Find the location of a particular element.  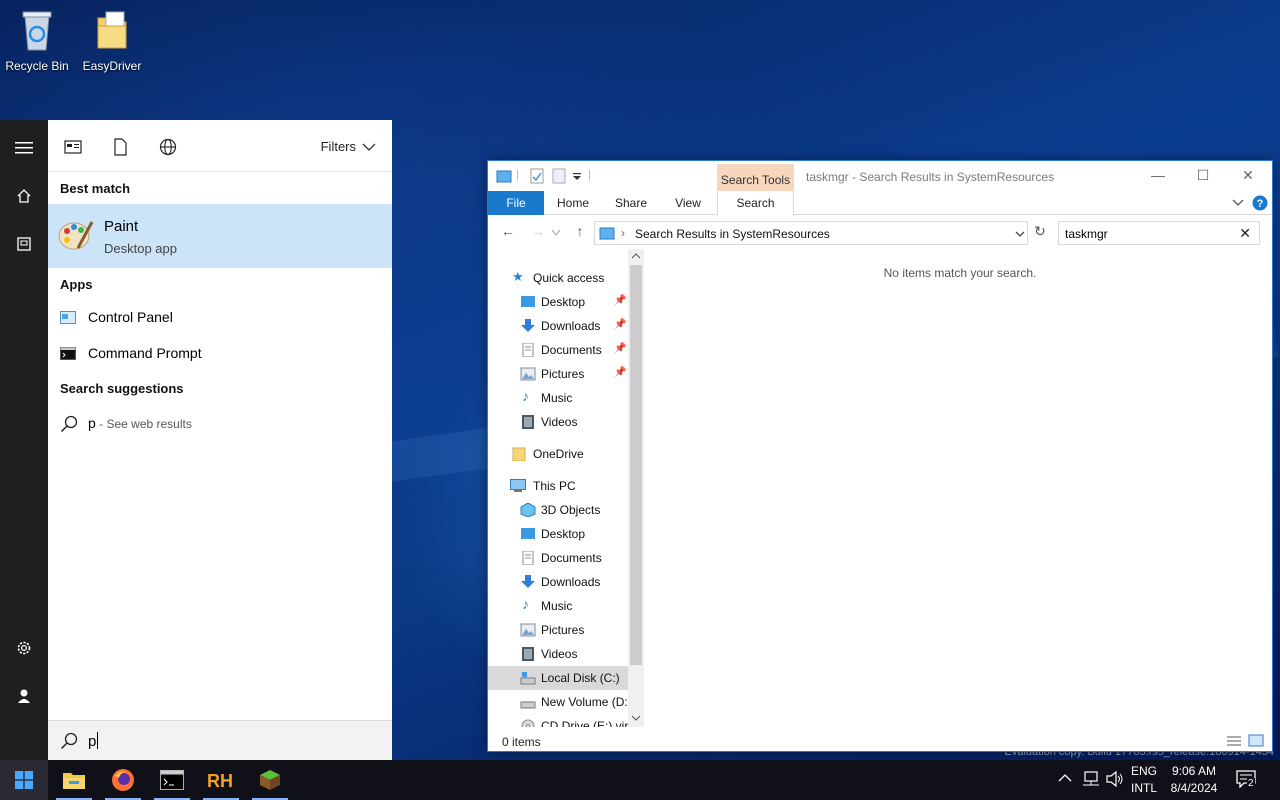

address-path: Search Results in SystemResources is located at coordinates (732, 234).